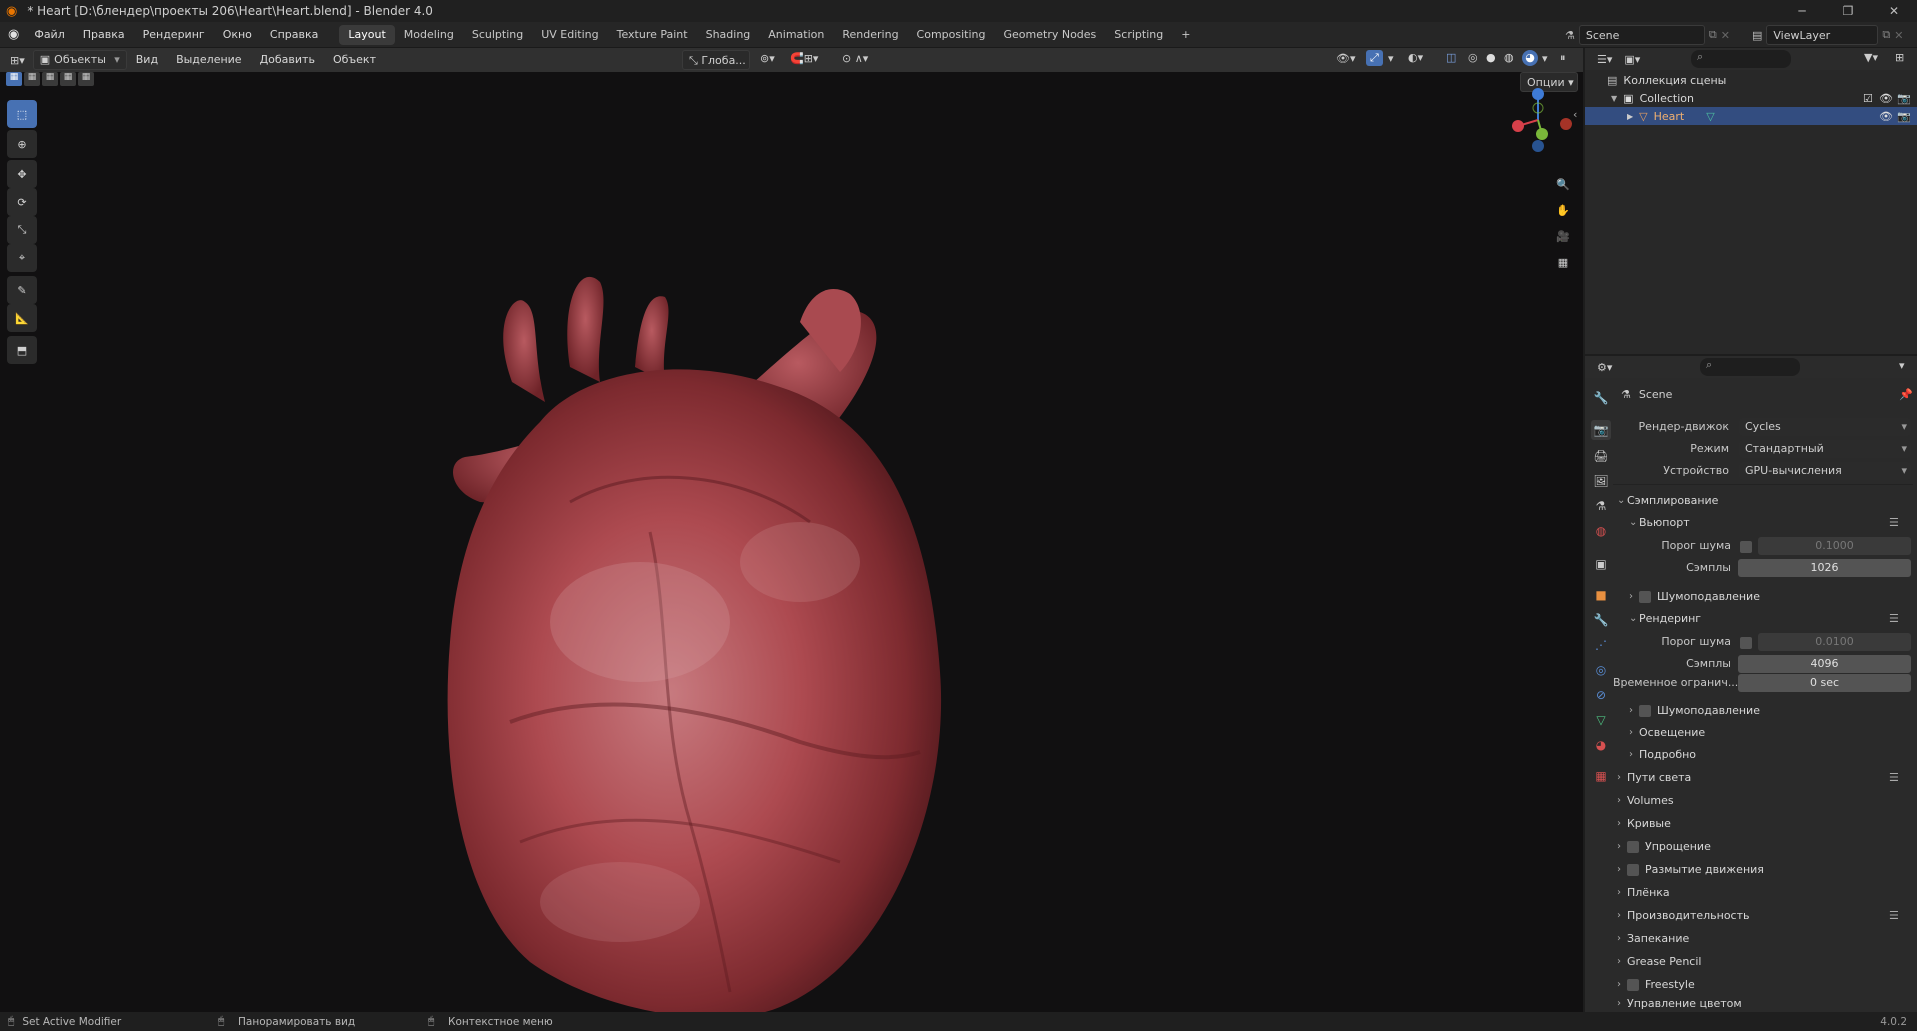 This screenshot has width=1917, height=1031. I want to click on menu-add: Добавить, so click(287, 60).